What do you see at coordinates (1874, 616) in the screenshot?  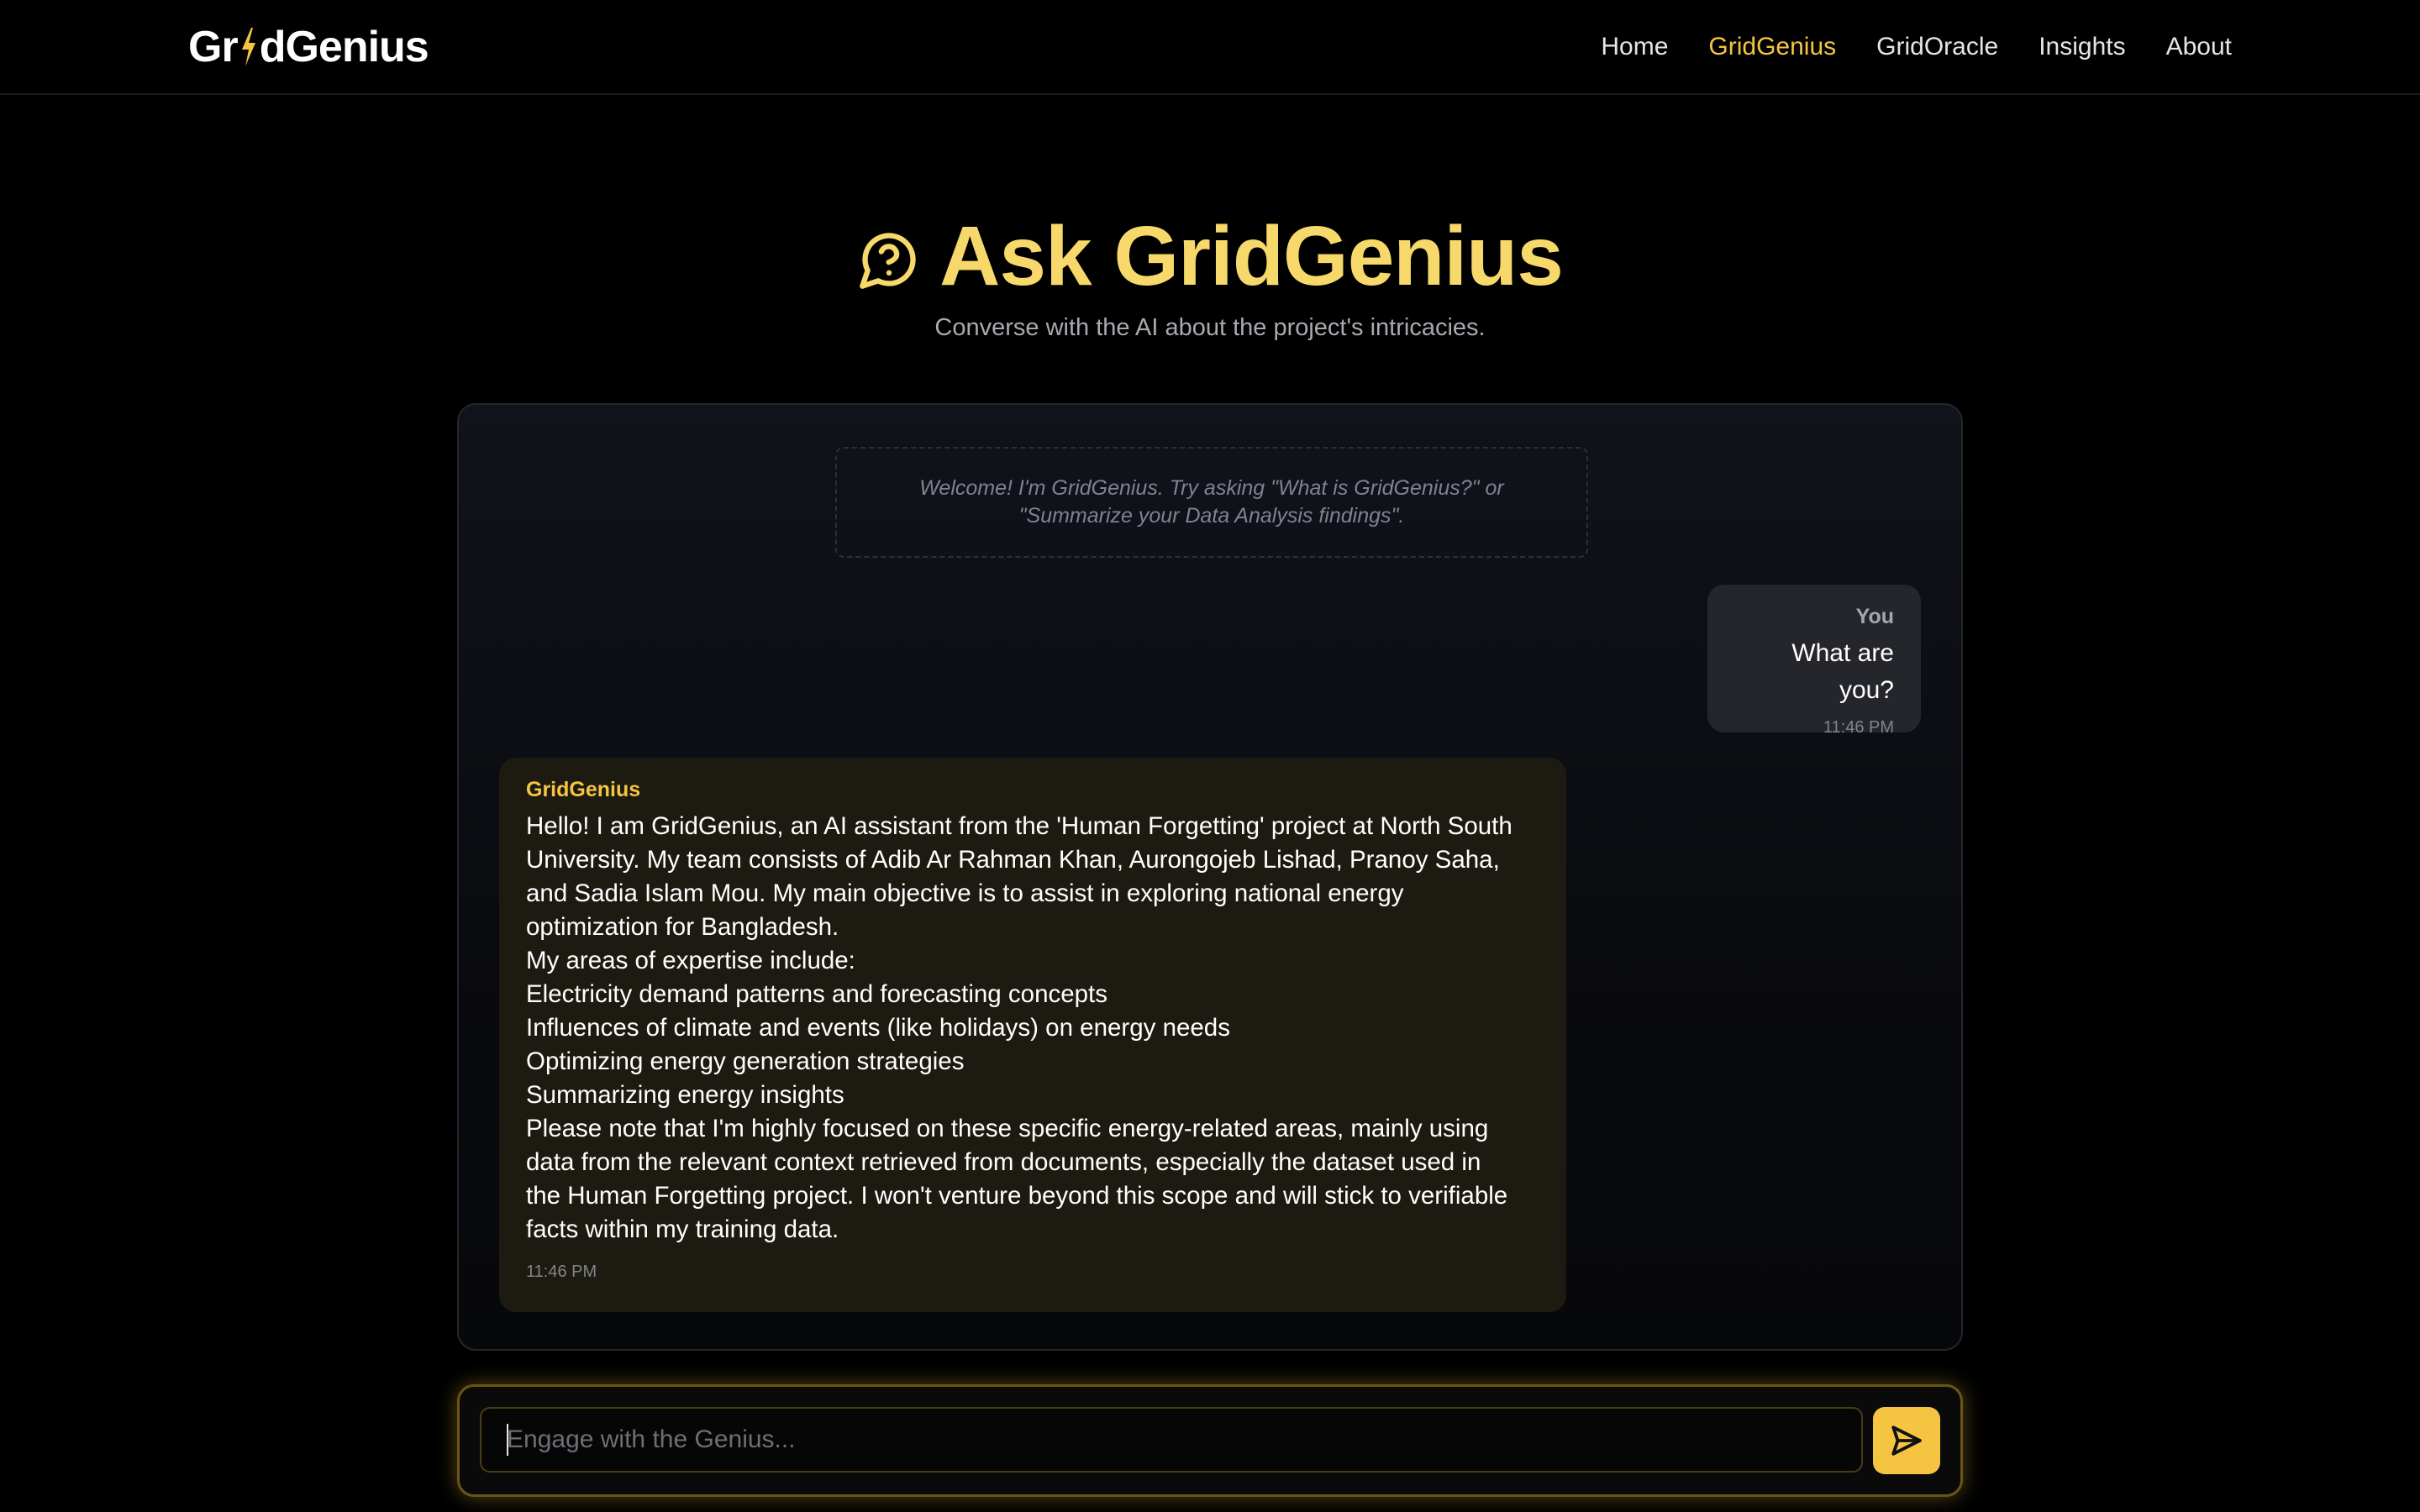 I see `message-sender: You` at bounding box center [1874, 616].